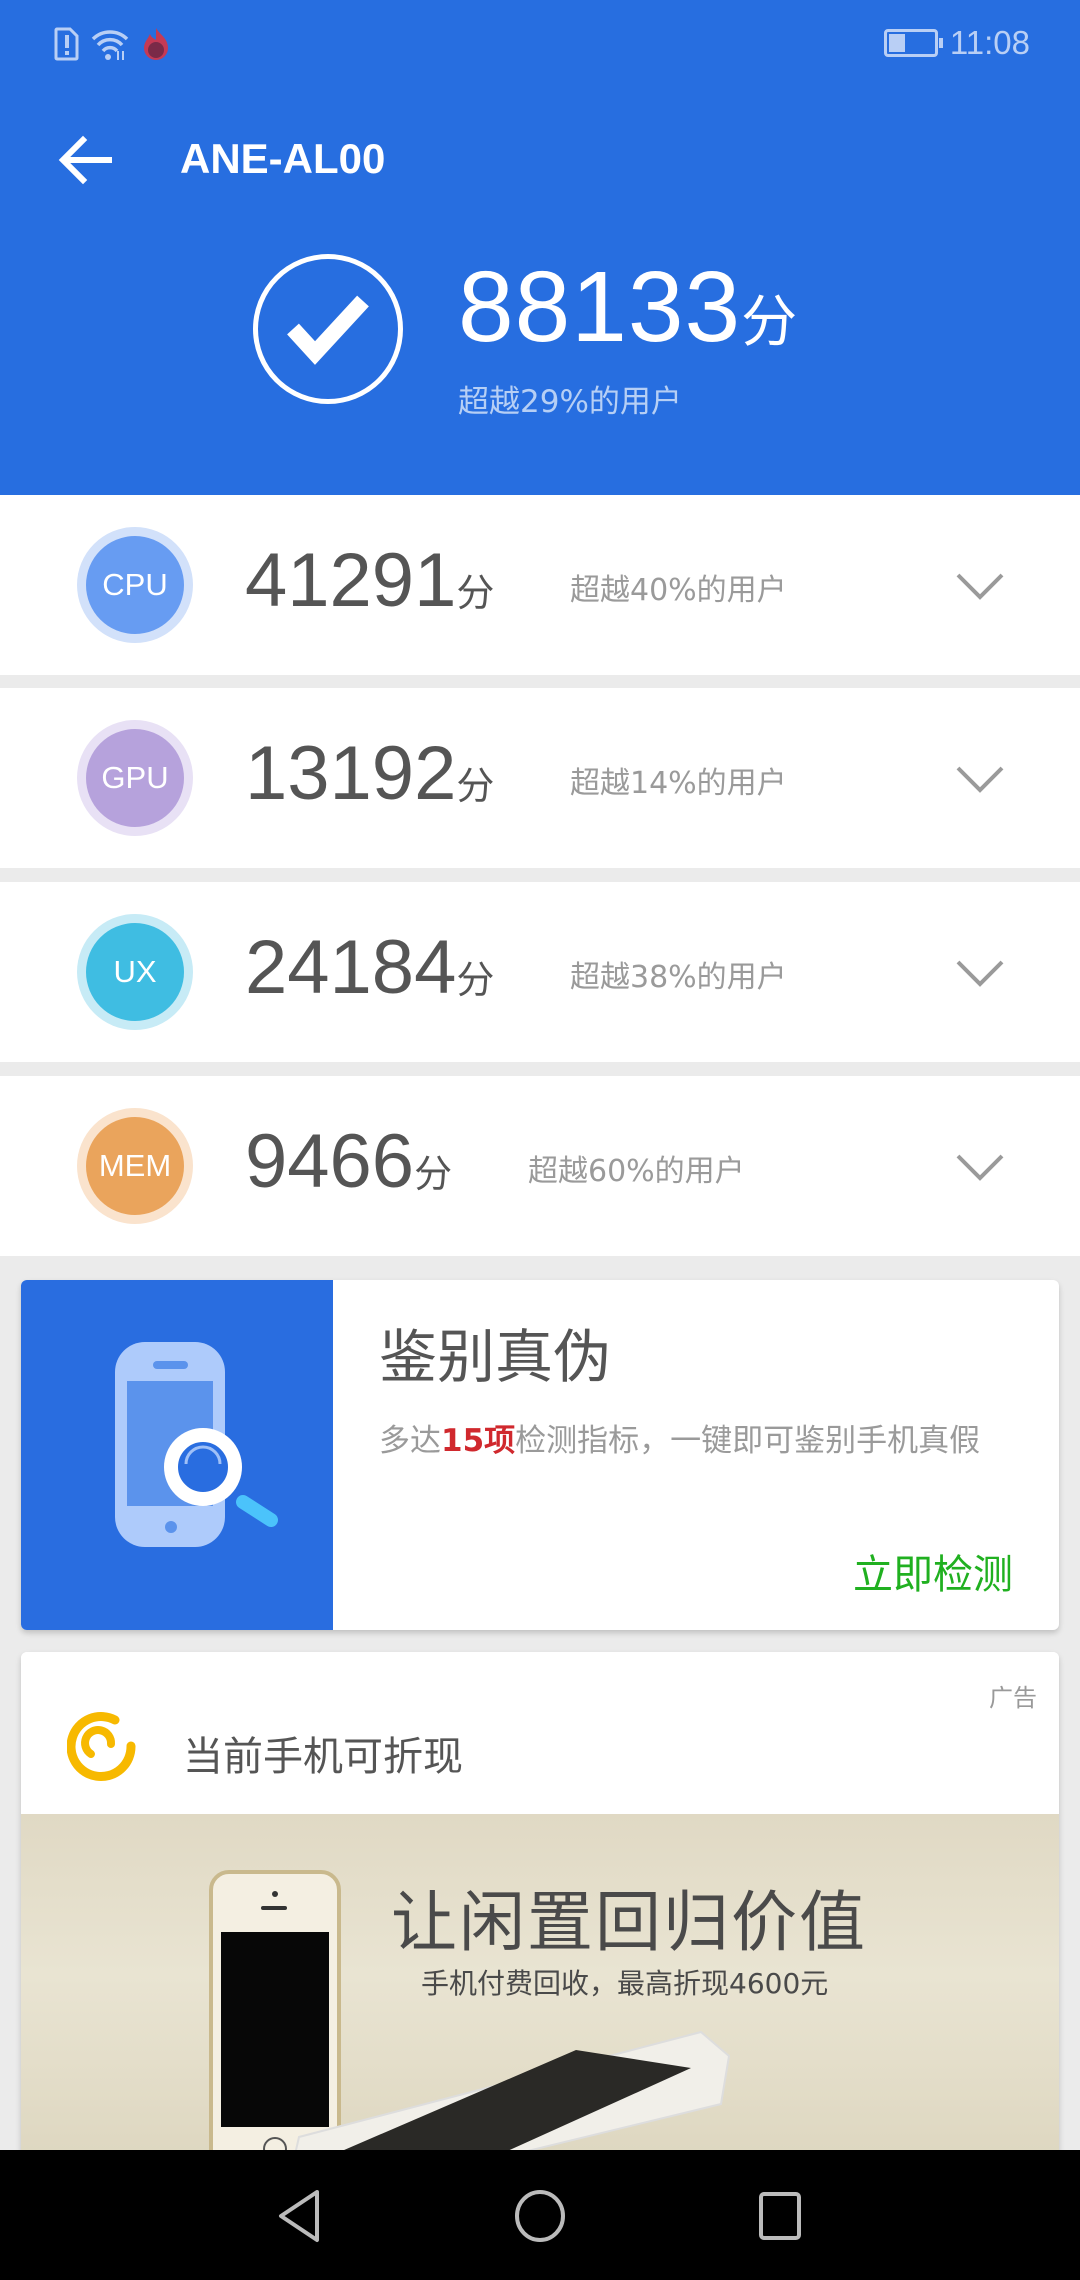 Image resolution: width=1080 pixels, height=2280 pixels. I want to click on total-score: 88133分, so click(627, 307).